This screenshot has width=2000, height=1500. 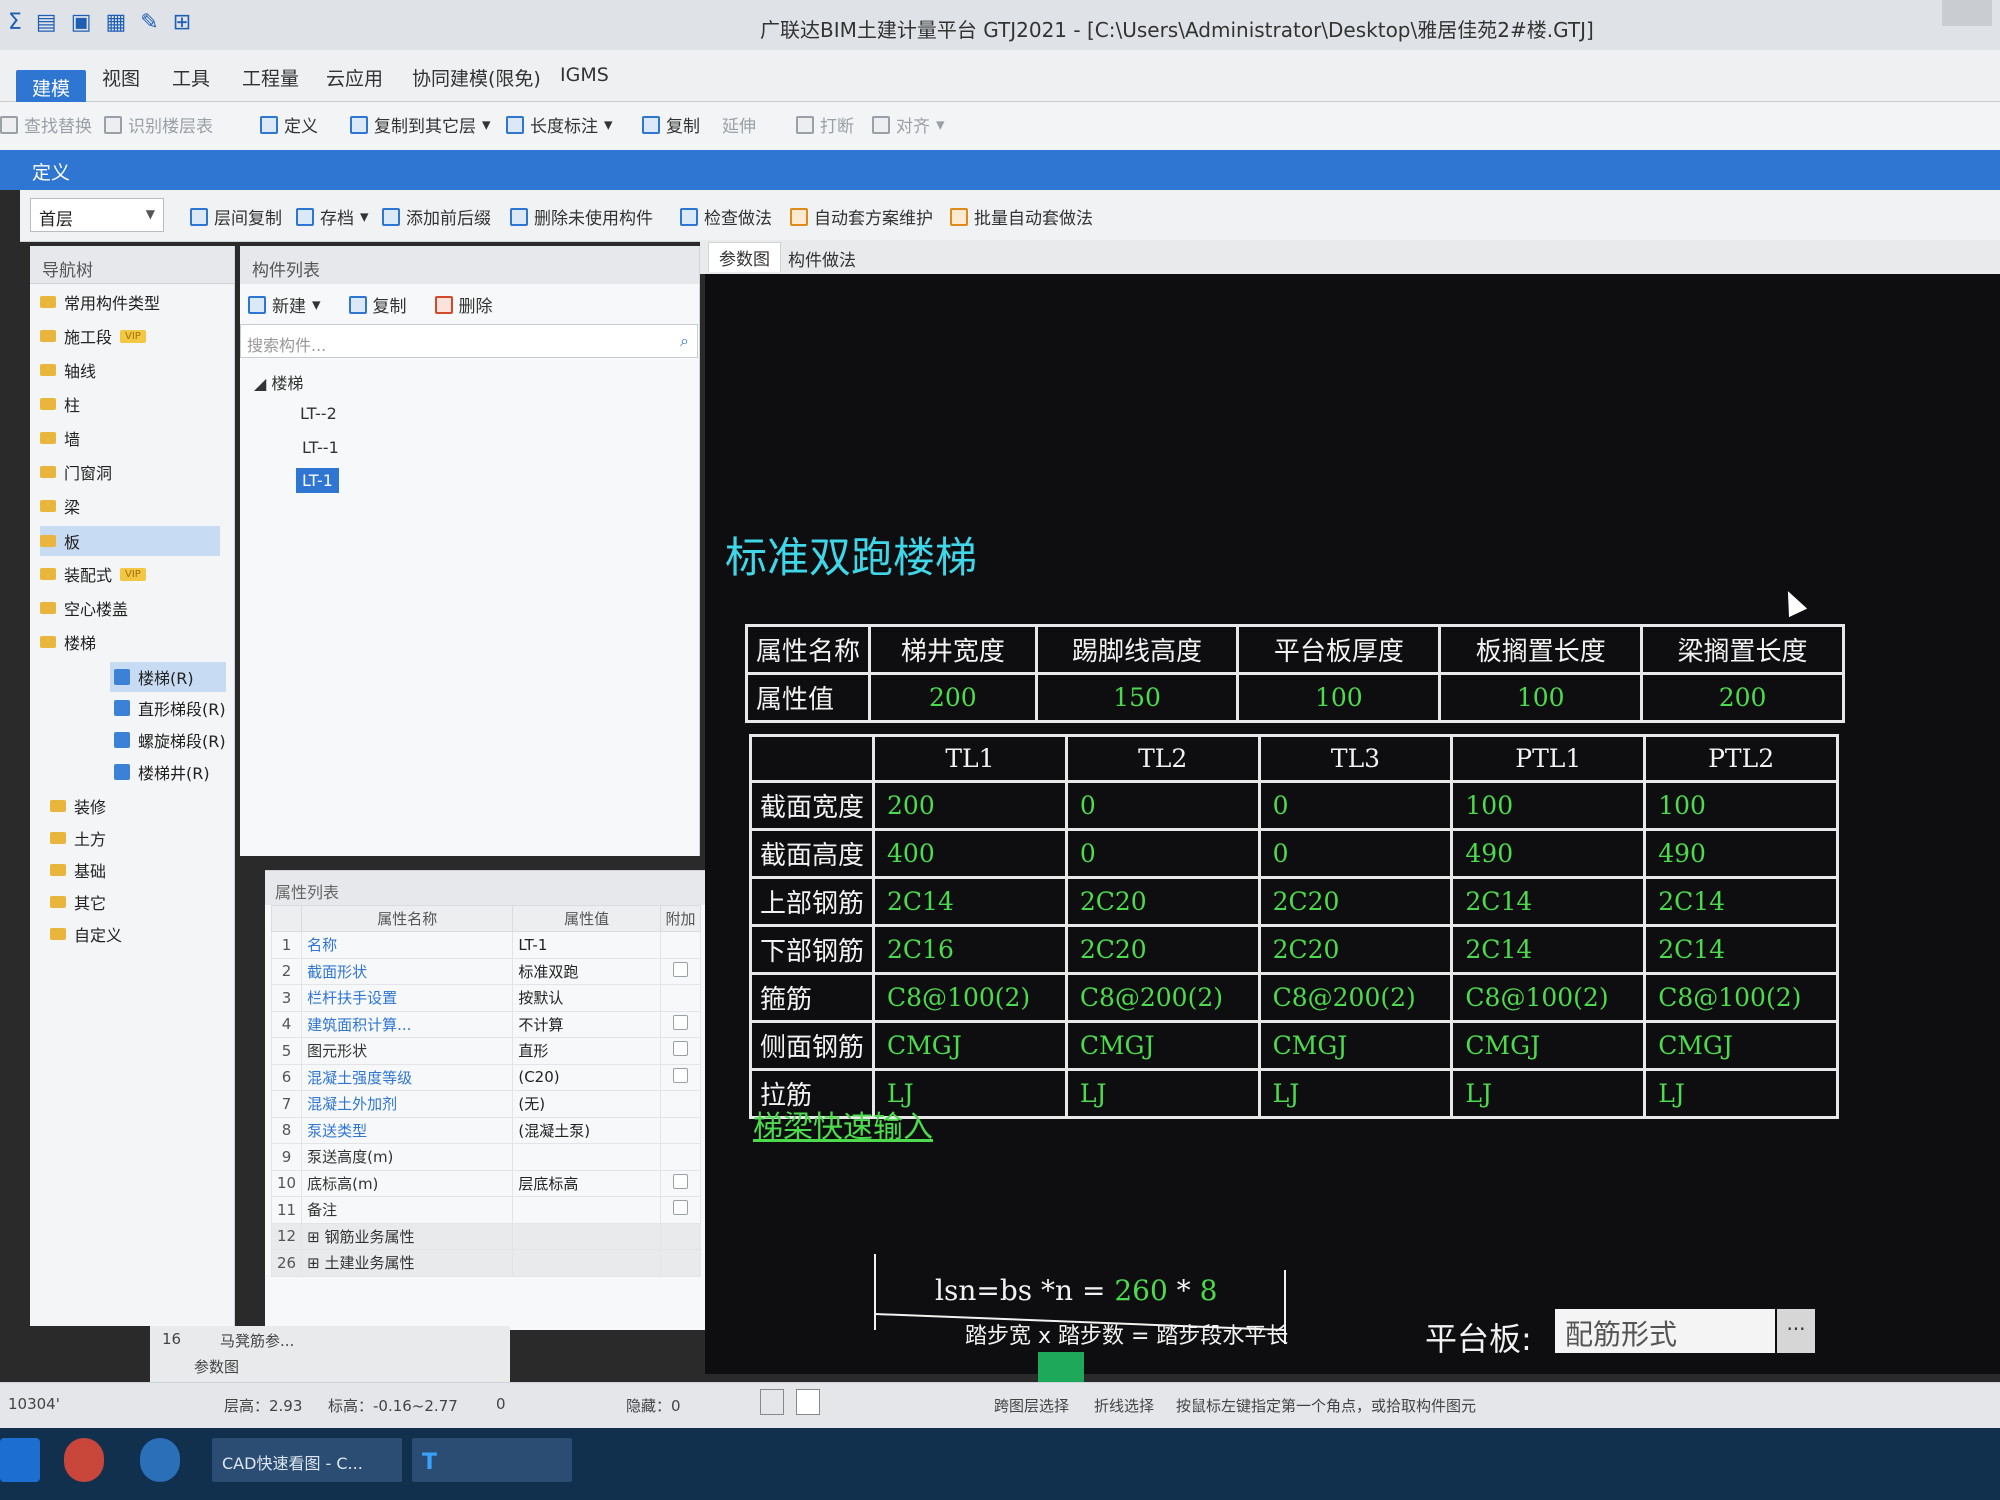 What do you see at coordinates (485, 1077) in the screenshot?
I see `property-row: 6 混凝土强度等级 (C20)` at bounding box center [485, 1077].